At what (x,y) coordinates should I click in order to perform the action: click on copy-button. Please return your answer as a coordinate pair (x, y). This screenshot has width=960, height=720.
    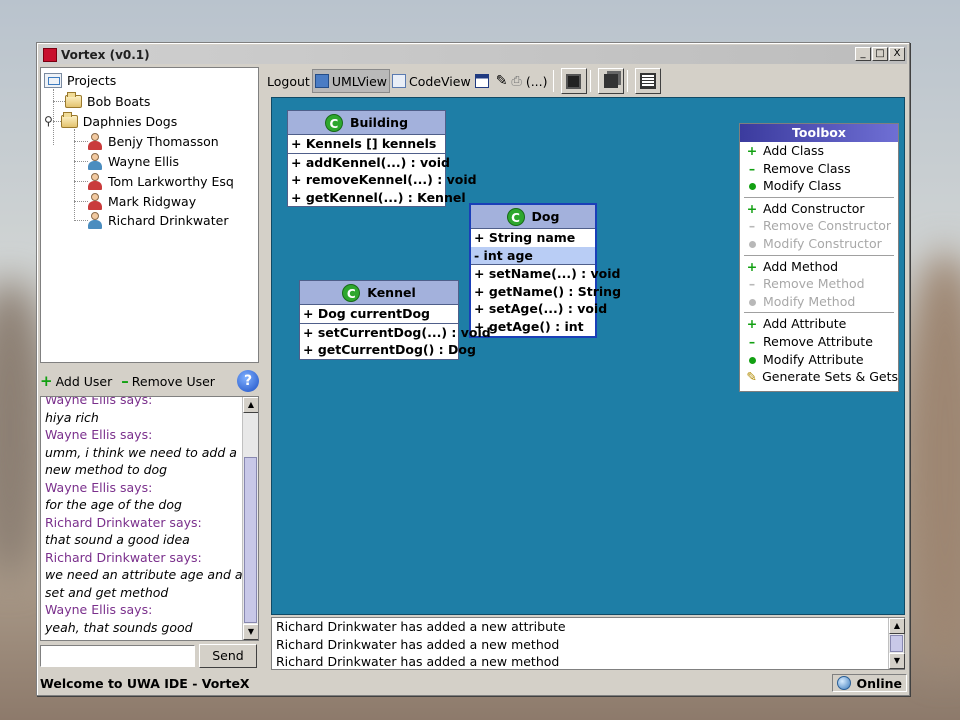
    Looking at the image, I should click on (610, 81).